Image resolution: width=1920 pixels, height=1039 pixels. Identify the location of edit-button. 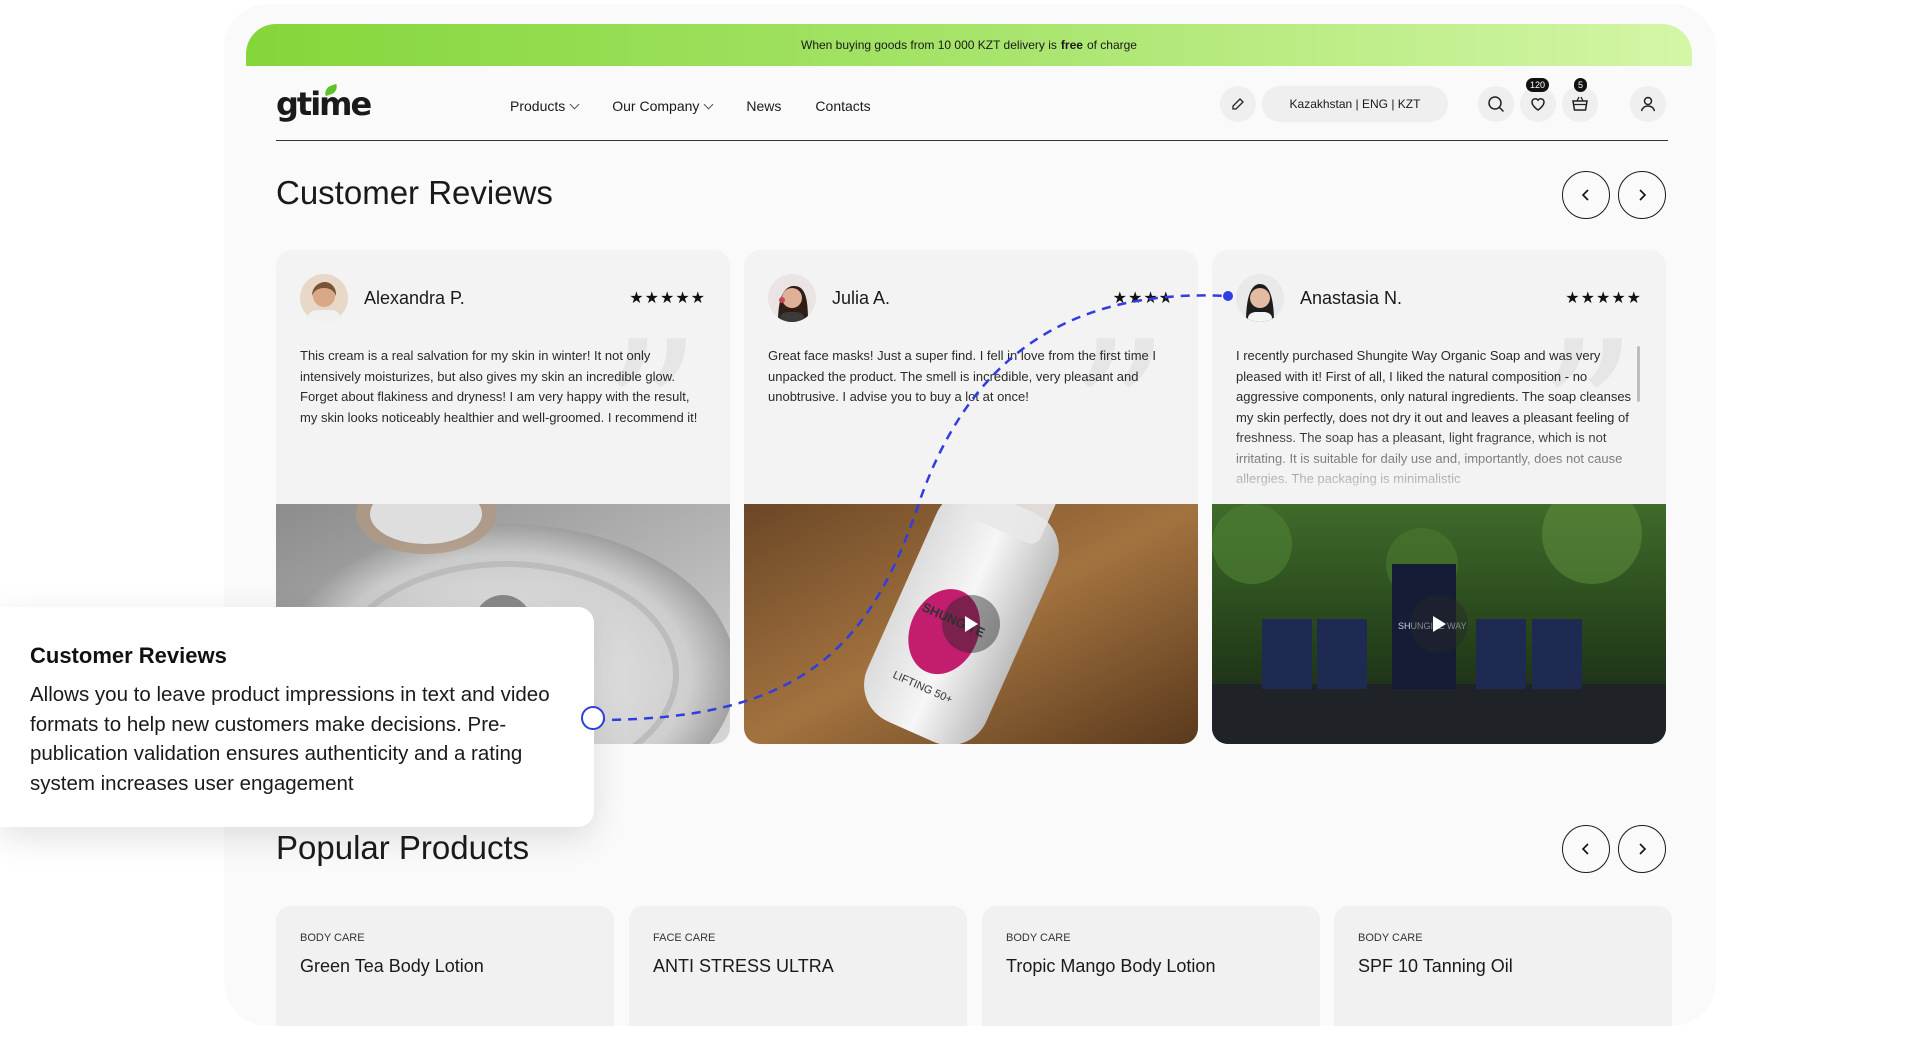
(1238, 104).